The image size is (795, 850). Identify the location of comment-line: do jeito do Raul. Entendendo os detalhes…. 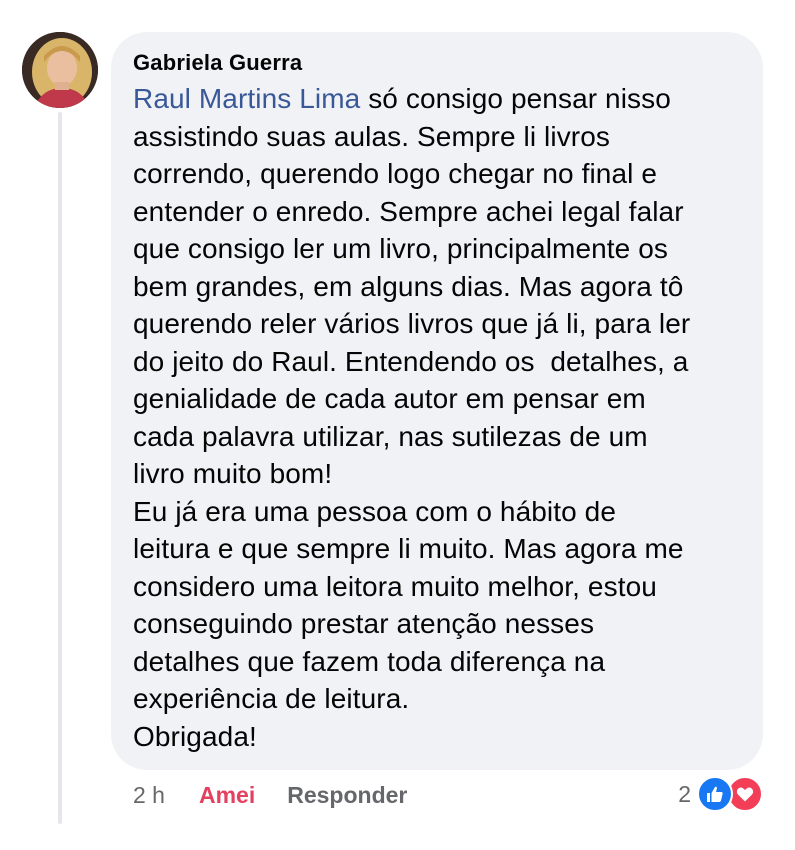
(411, 361).